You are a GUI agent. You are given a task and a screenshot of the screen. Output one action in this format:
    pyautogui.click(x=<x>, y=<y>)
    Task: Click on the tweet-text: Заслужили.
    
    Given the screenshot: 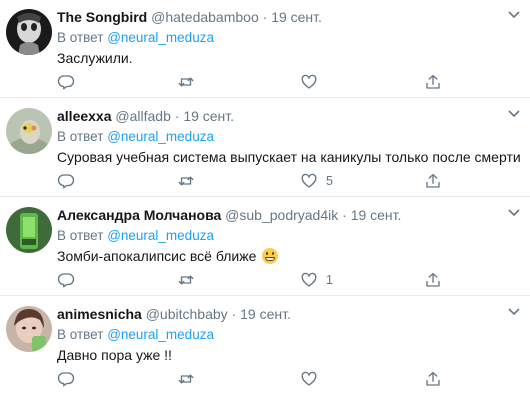 What is the action you would take?
    pyautogui.click(x=95, y=58)
    